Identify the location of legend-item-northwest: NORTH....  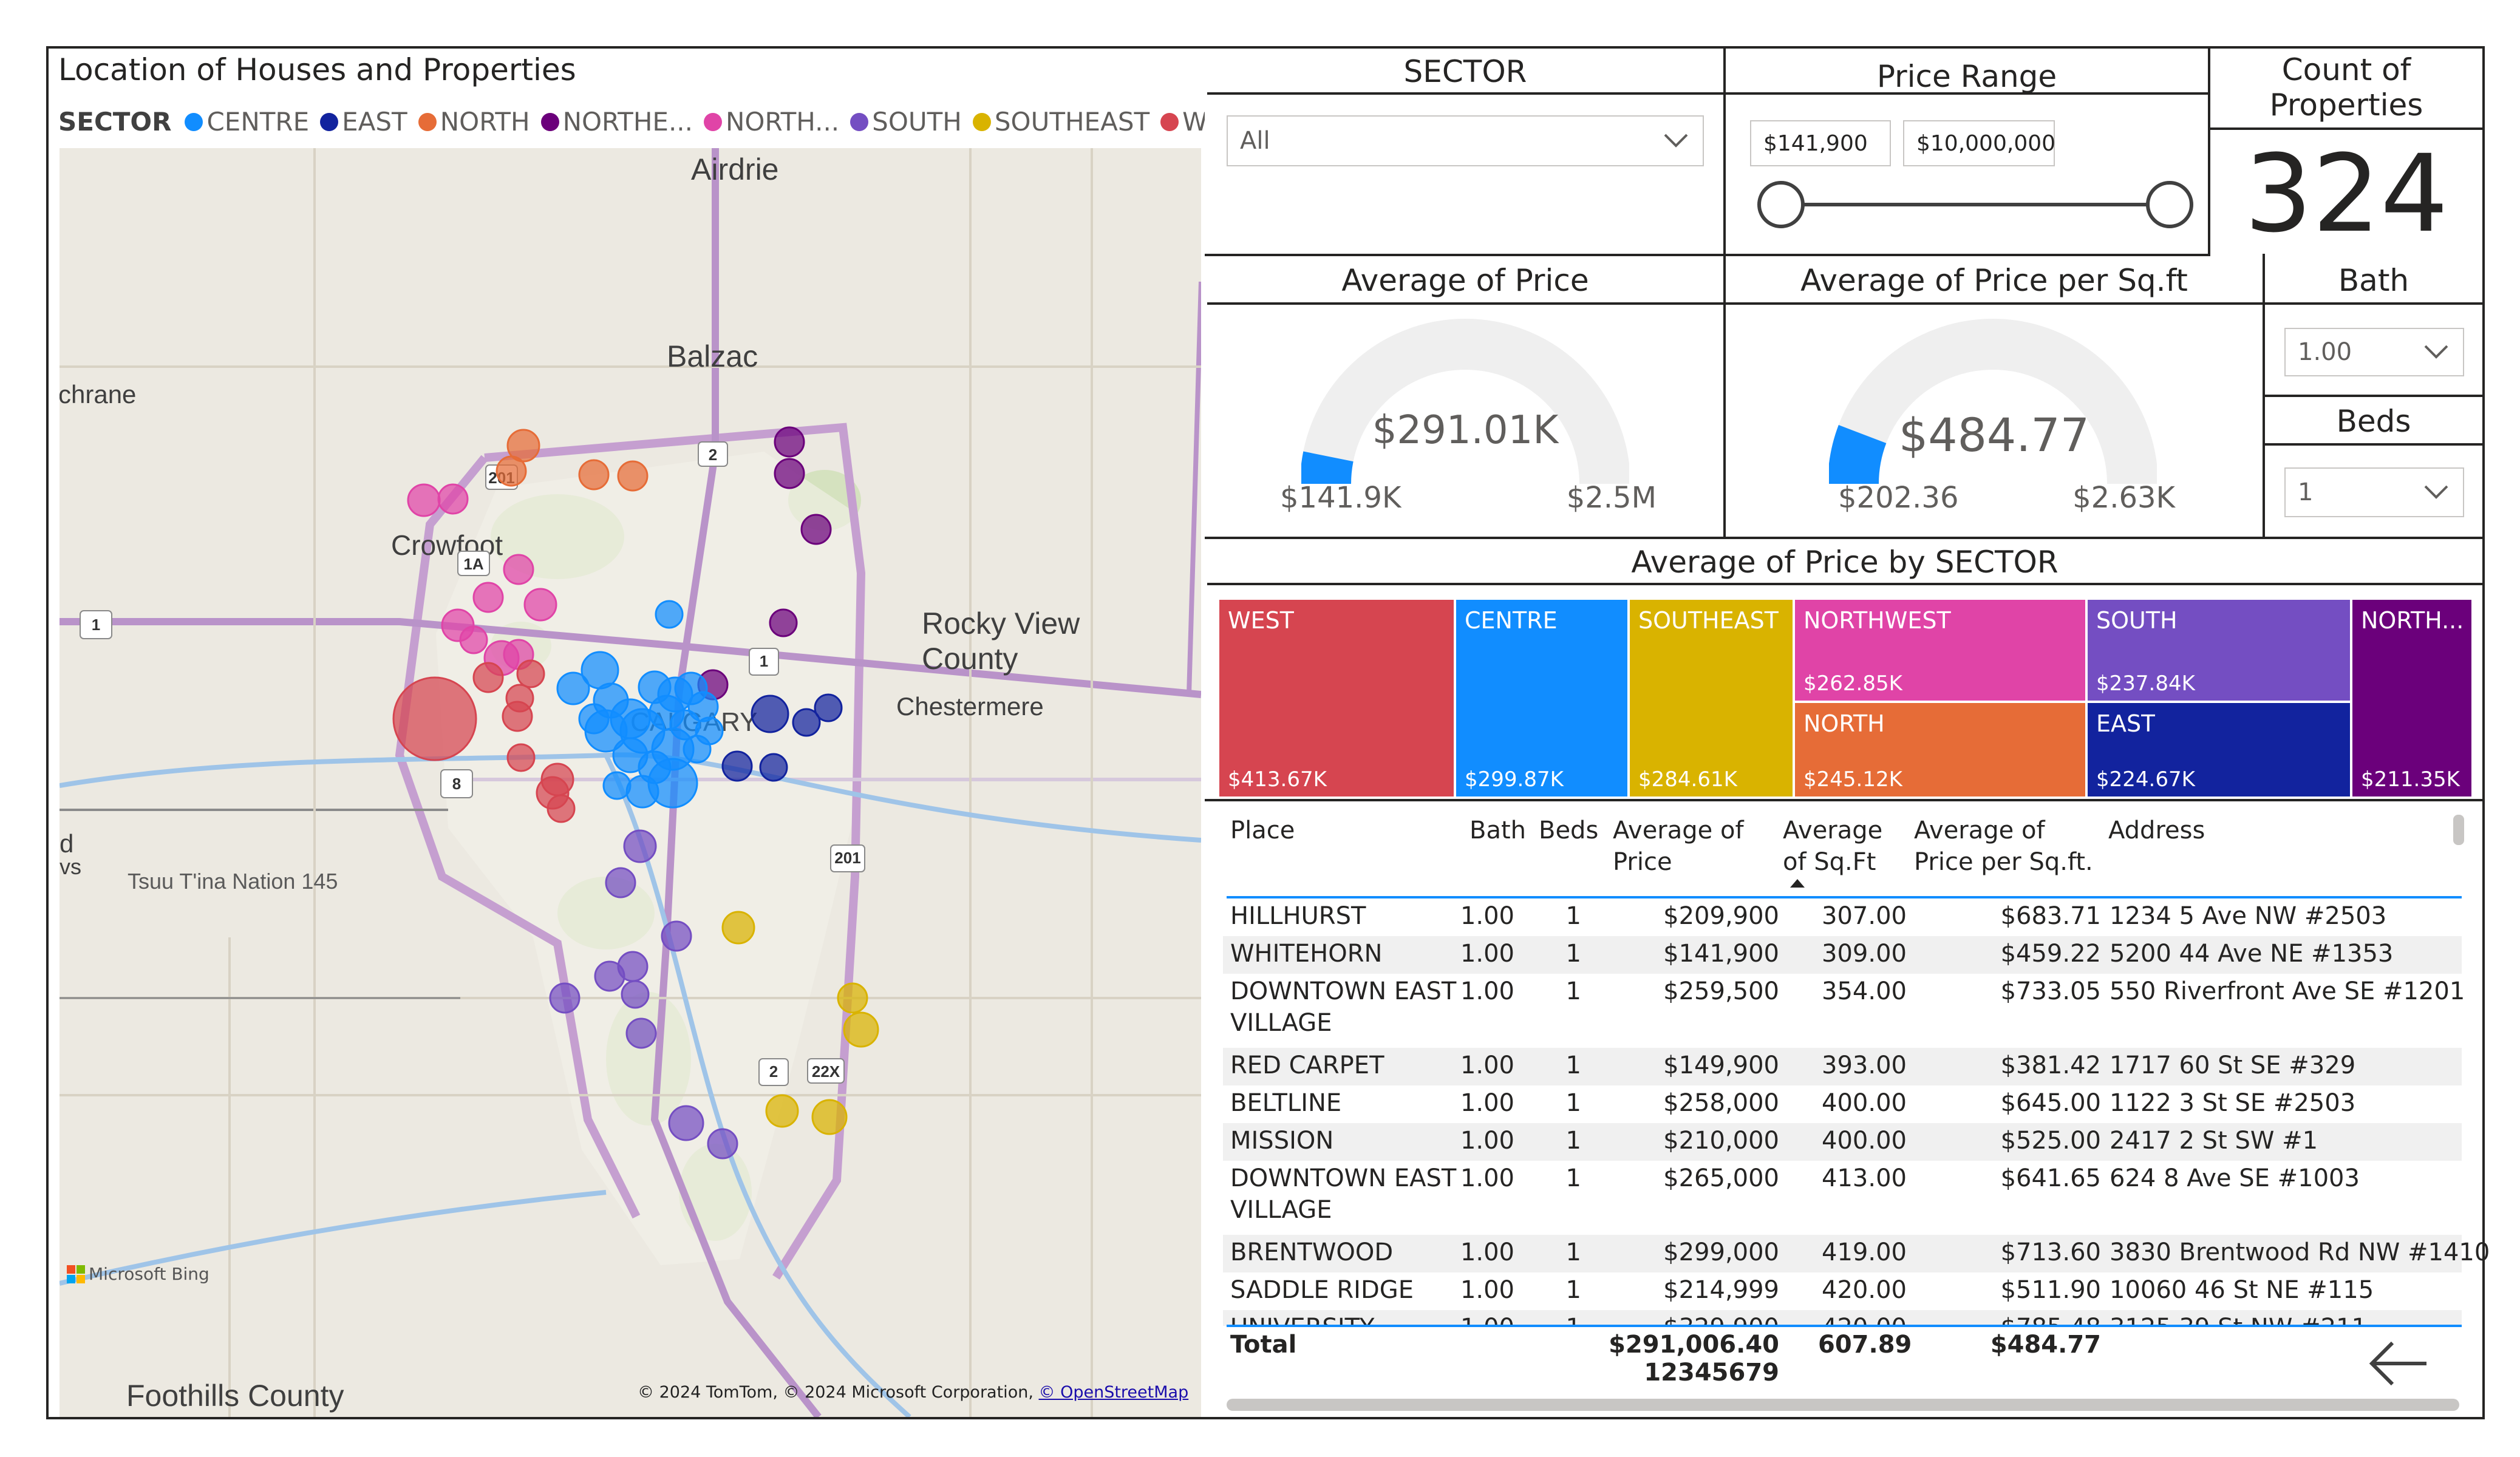
(771, 122).